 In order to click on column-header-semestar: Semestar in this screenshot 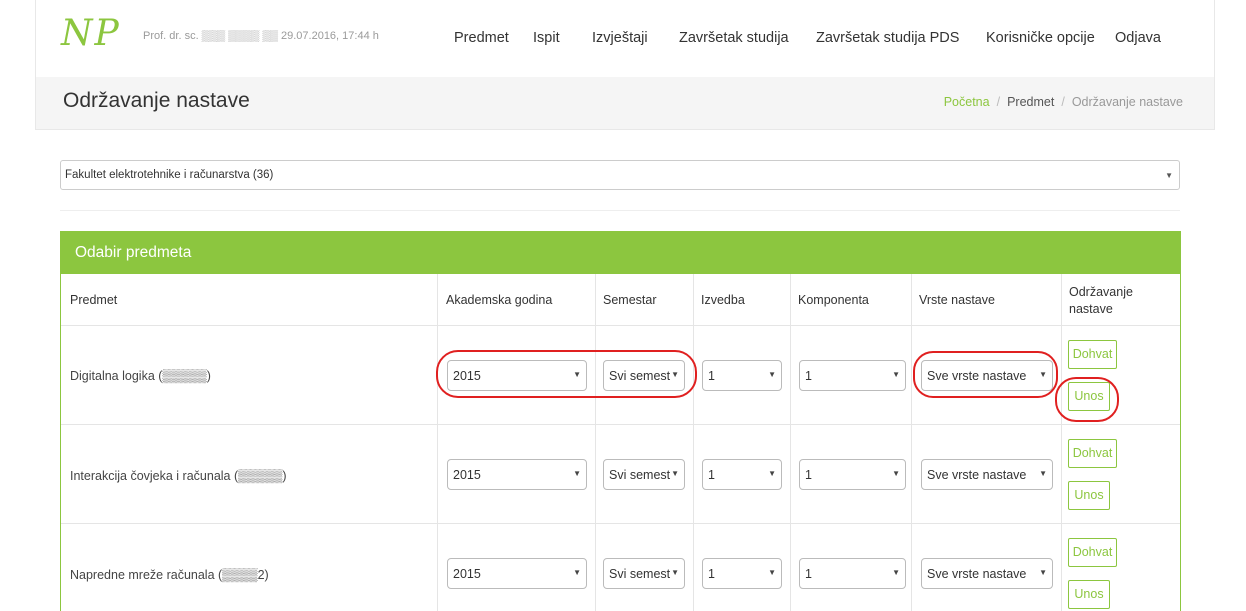, I will do `click(630, 300)`.